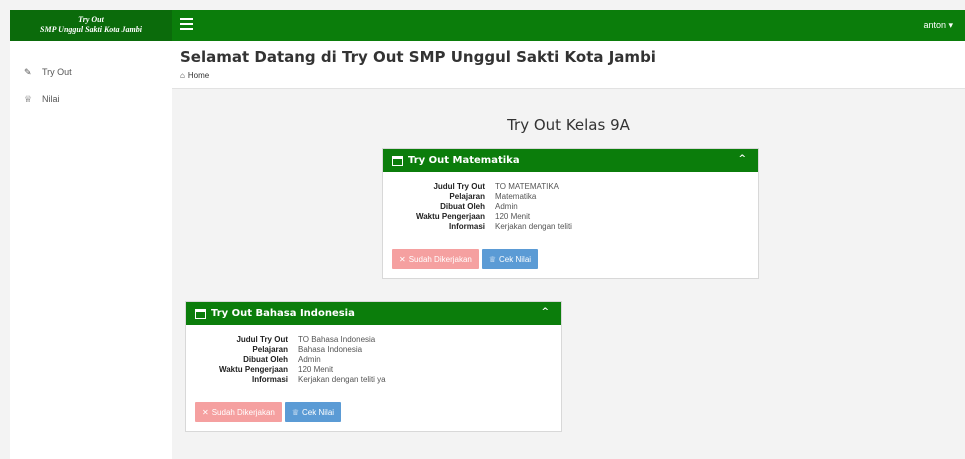  I want to click on section-title: Try Out Kelas 9A, so click(568, 125).